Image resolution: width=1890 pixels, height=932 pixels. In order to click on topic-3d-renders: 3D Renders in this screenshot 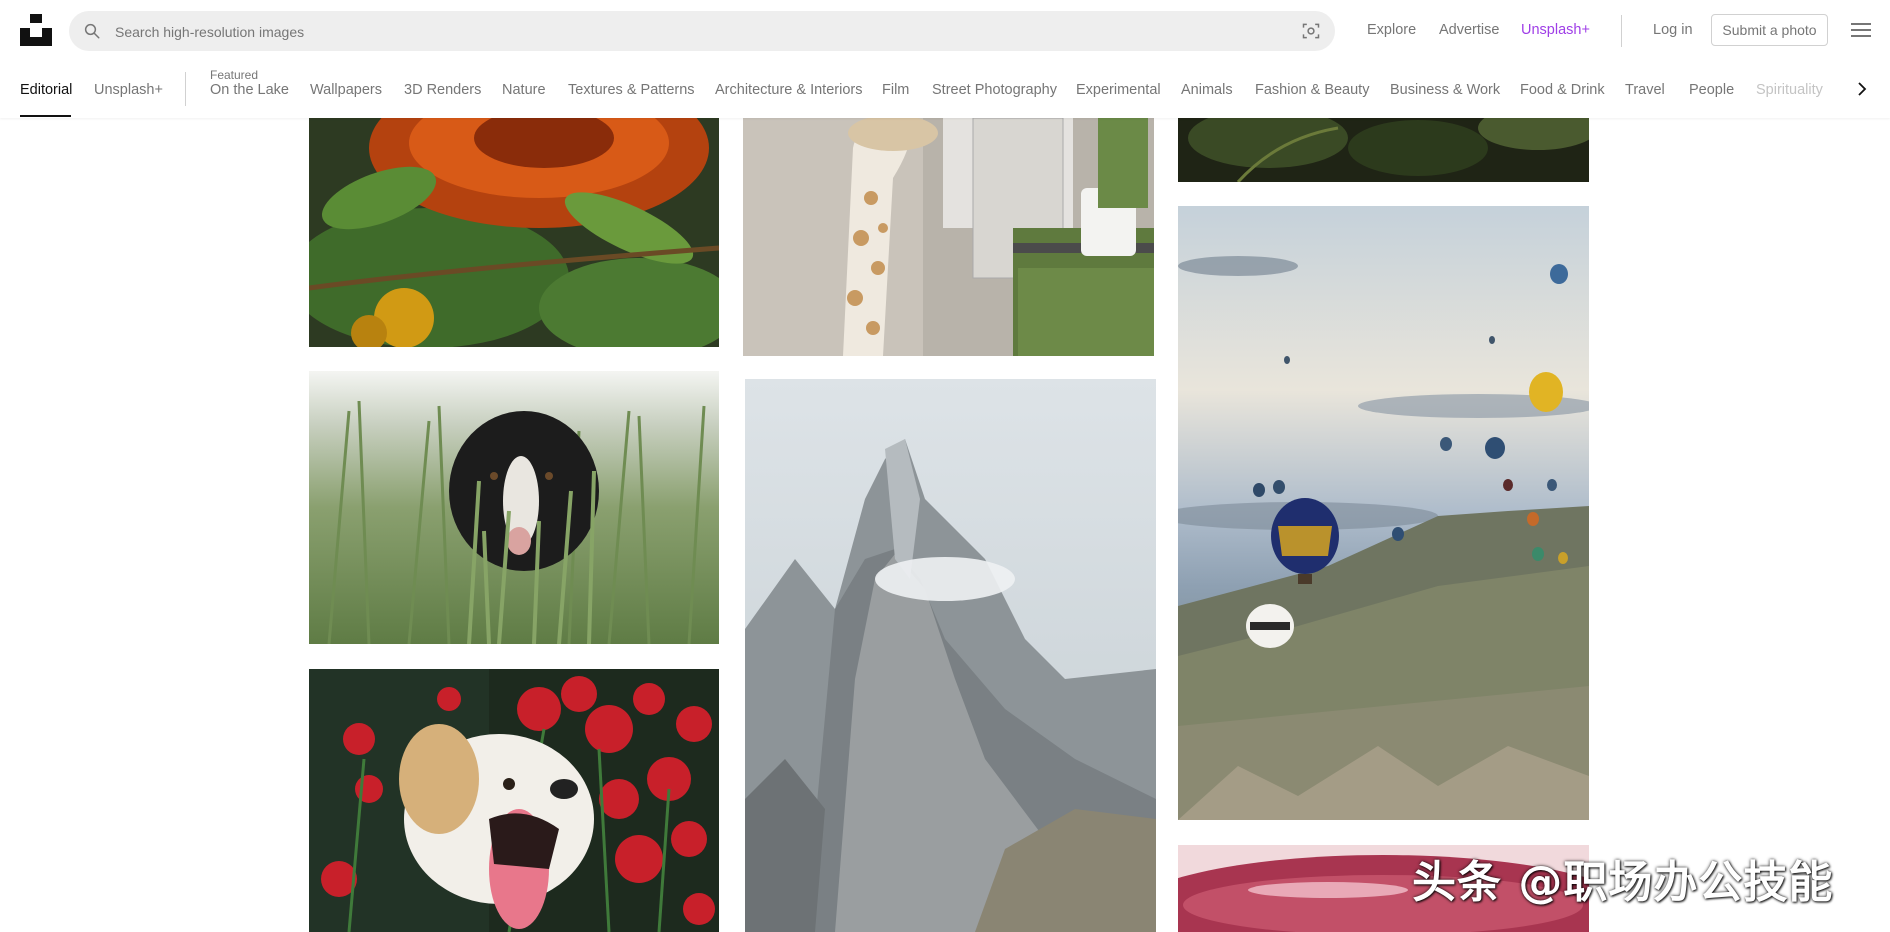, I will do `click(442, 90)`.